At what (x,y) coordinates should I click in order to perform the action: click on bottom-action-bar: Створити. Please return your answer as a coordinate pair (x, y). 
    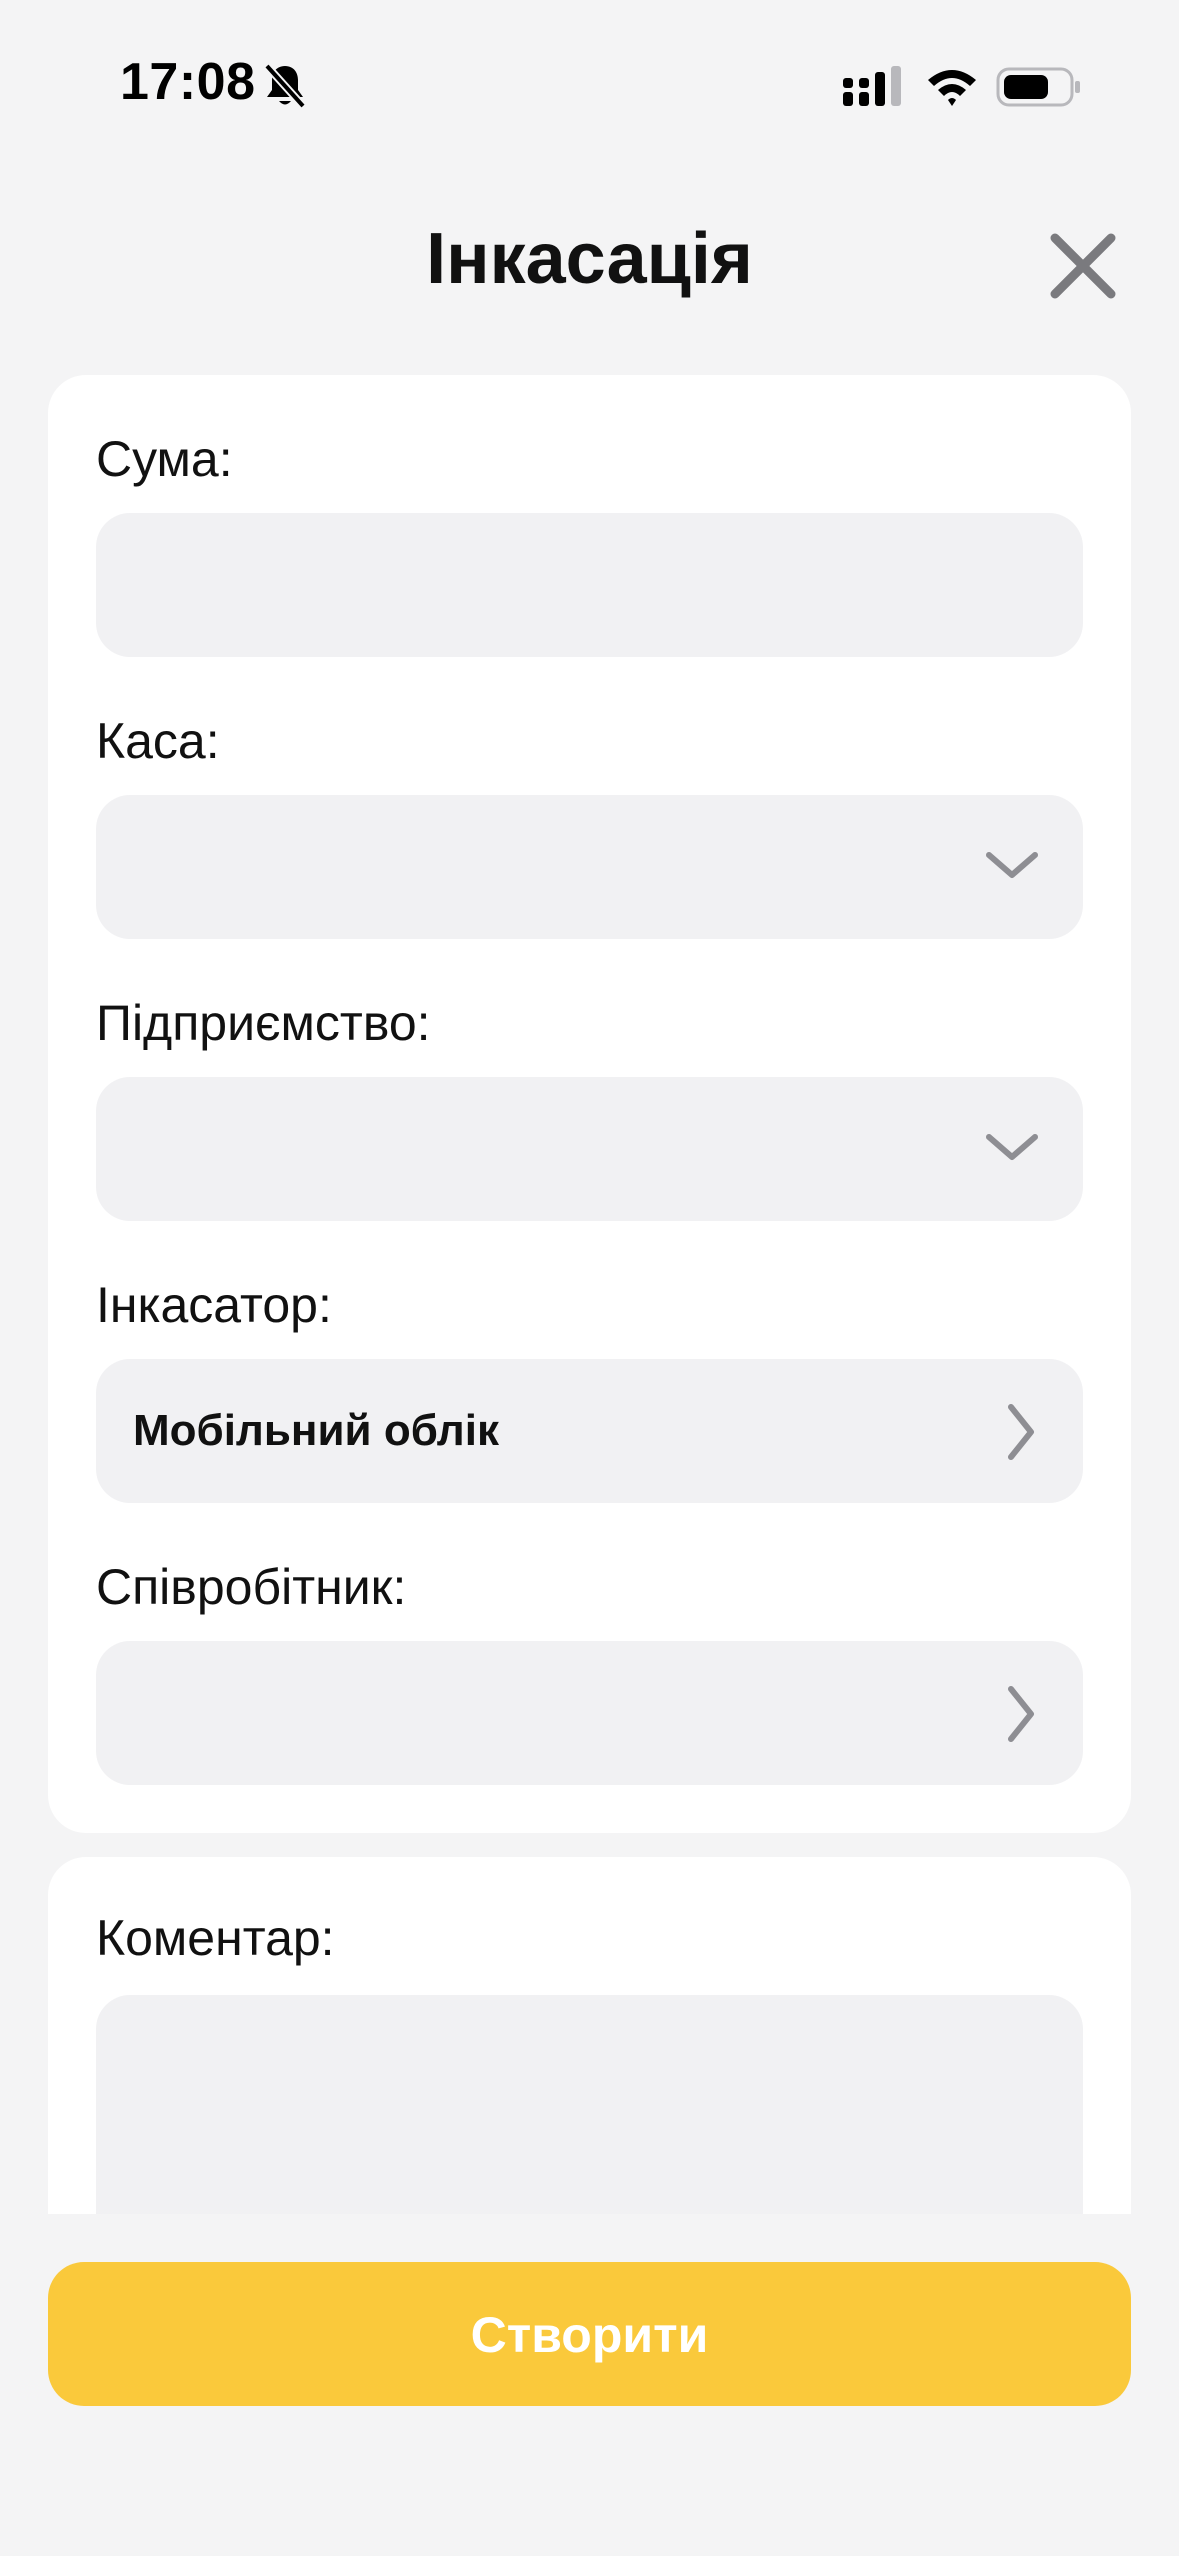
    Looking at the image, I should click on (589, 2385).